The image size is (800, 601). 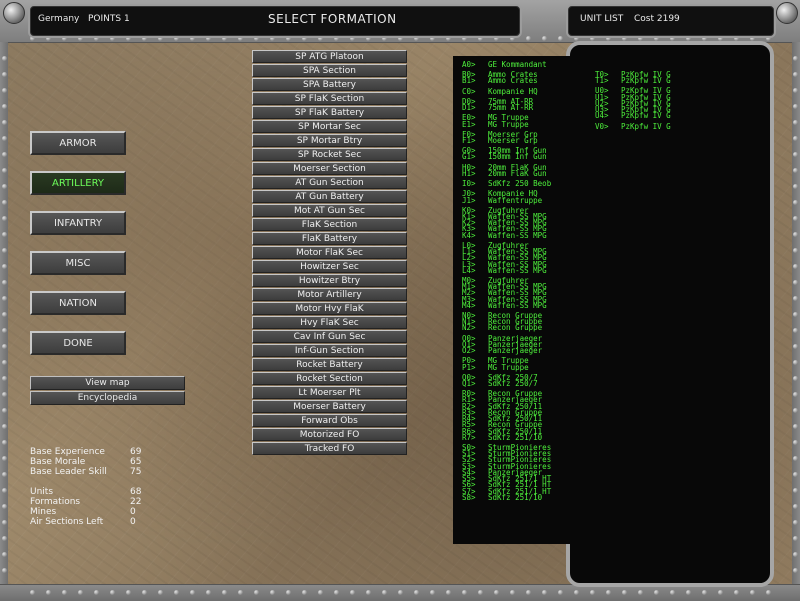 What do you see at coordinates (502, 328) in the screenshot?
I see `unit-list-item: N2> Recon Gruppe` at bounding box center [502, 328].